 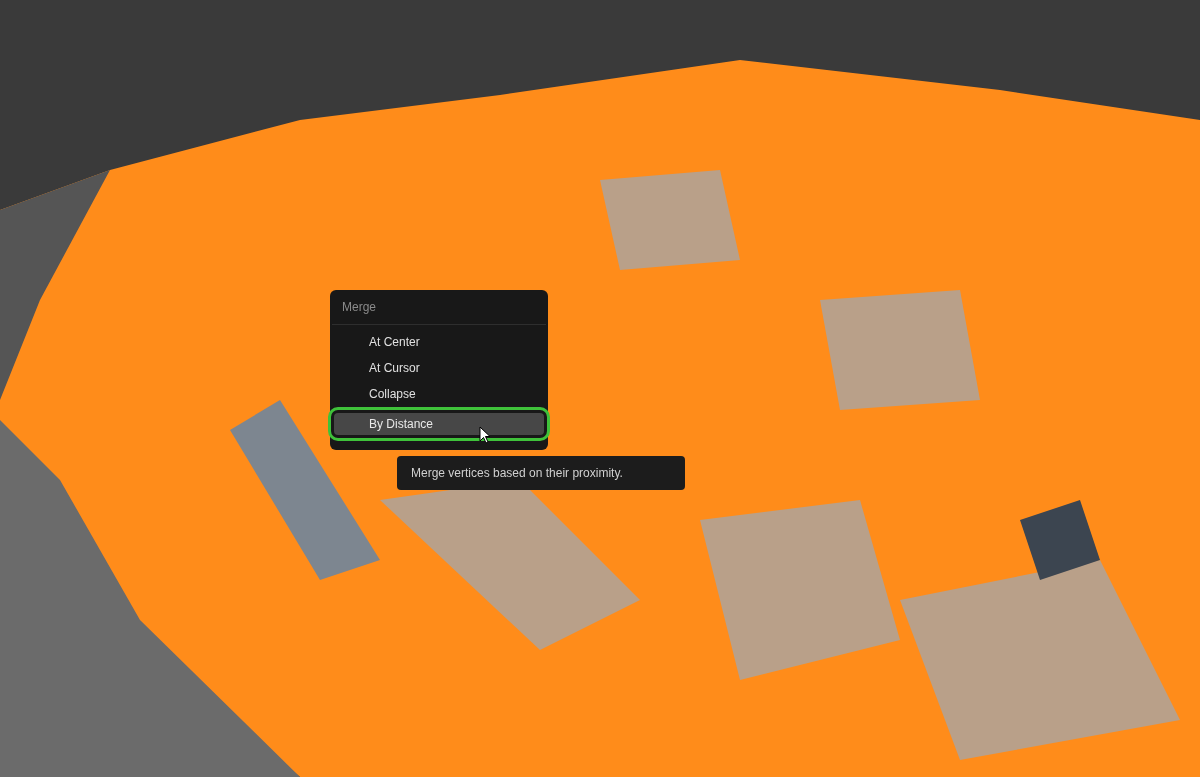 I want to click on cursor-icon, so click(x=485, y=435).